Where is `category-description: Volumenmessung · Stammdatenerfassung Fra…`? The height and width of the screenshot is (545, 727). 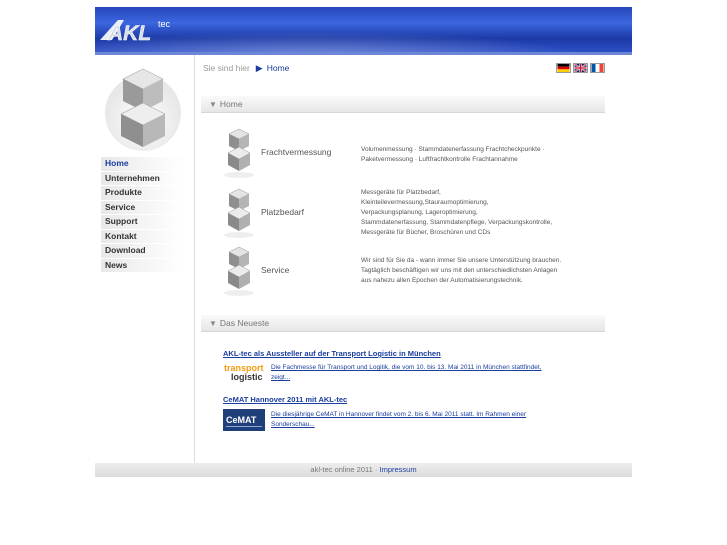
category-description: Volumenmessung · Stammdatenerfassung Fra… is located at coordinates (483, 155).